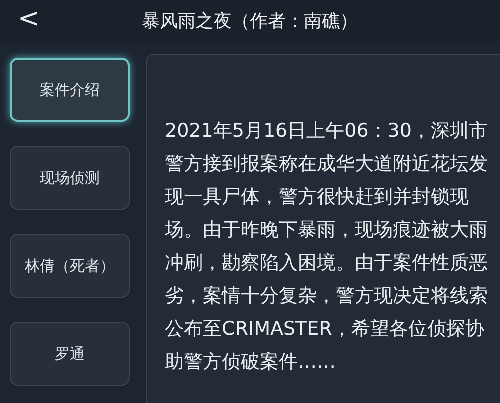  What do you see at coordinates (70, 90) in the screenshot?
I see `sidebar-tab: 案件介绍` at bounding box center [70, 90].